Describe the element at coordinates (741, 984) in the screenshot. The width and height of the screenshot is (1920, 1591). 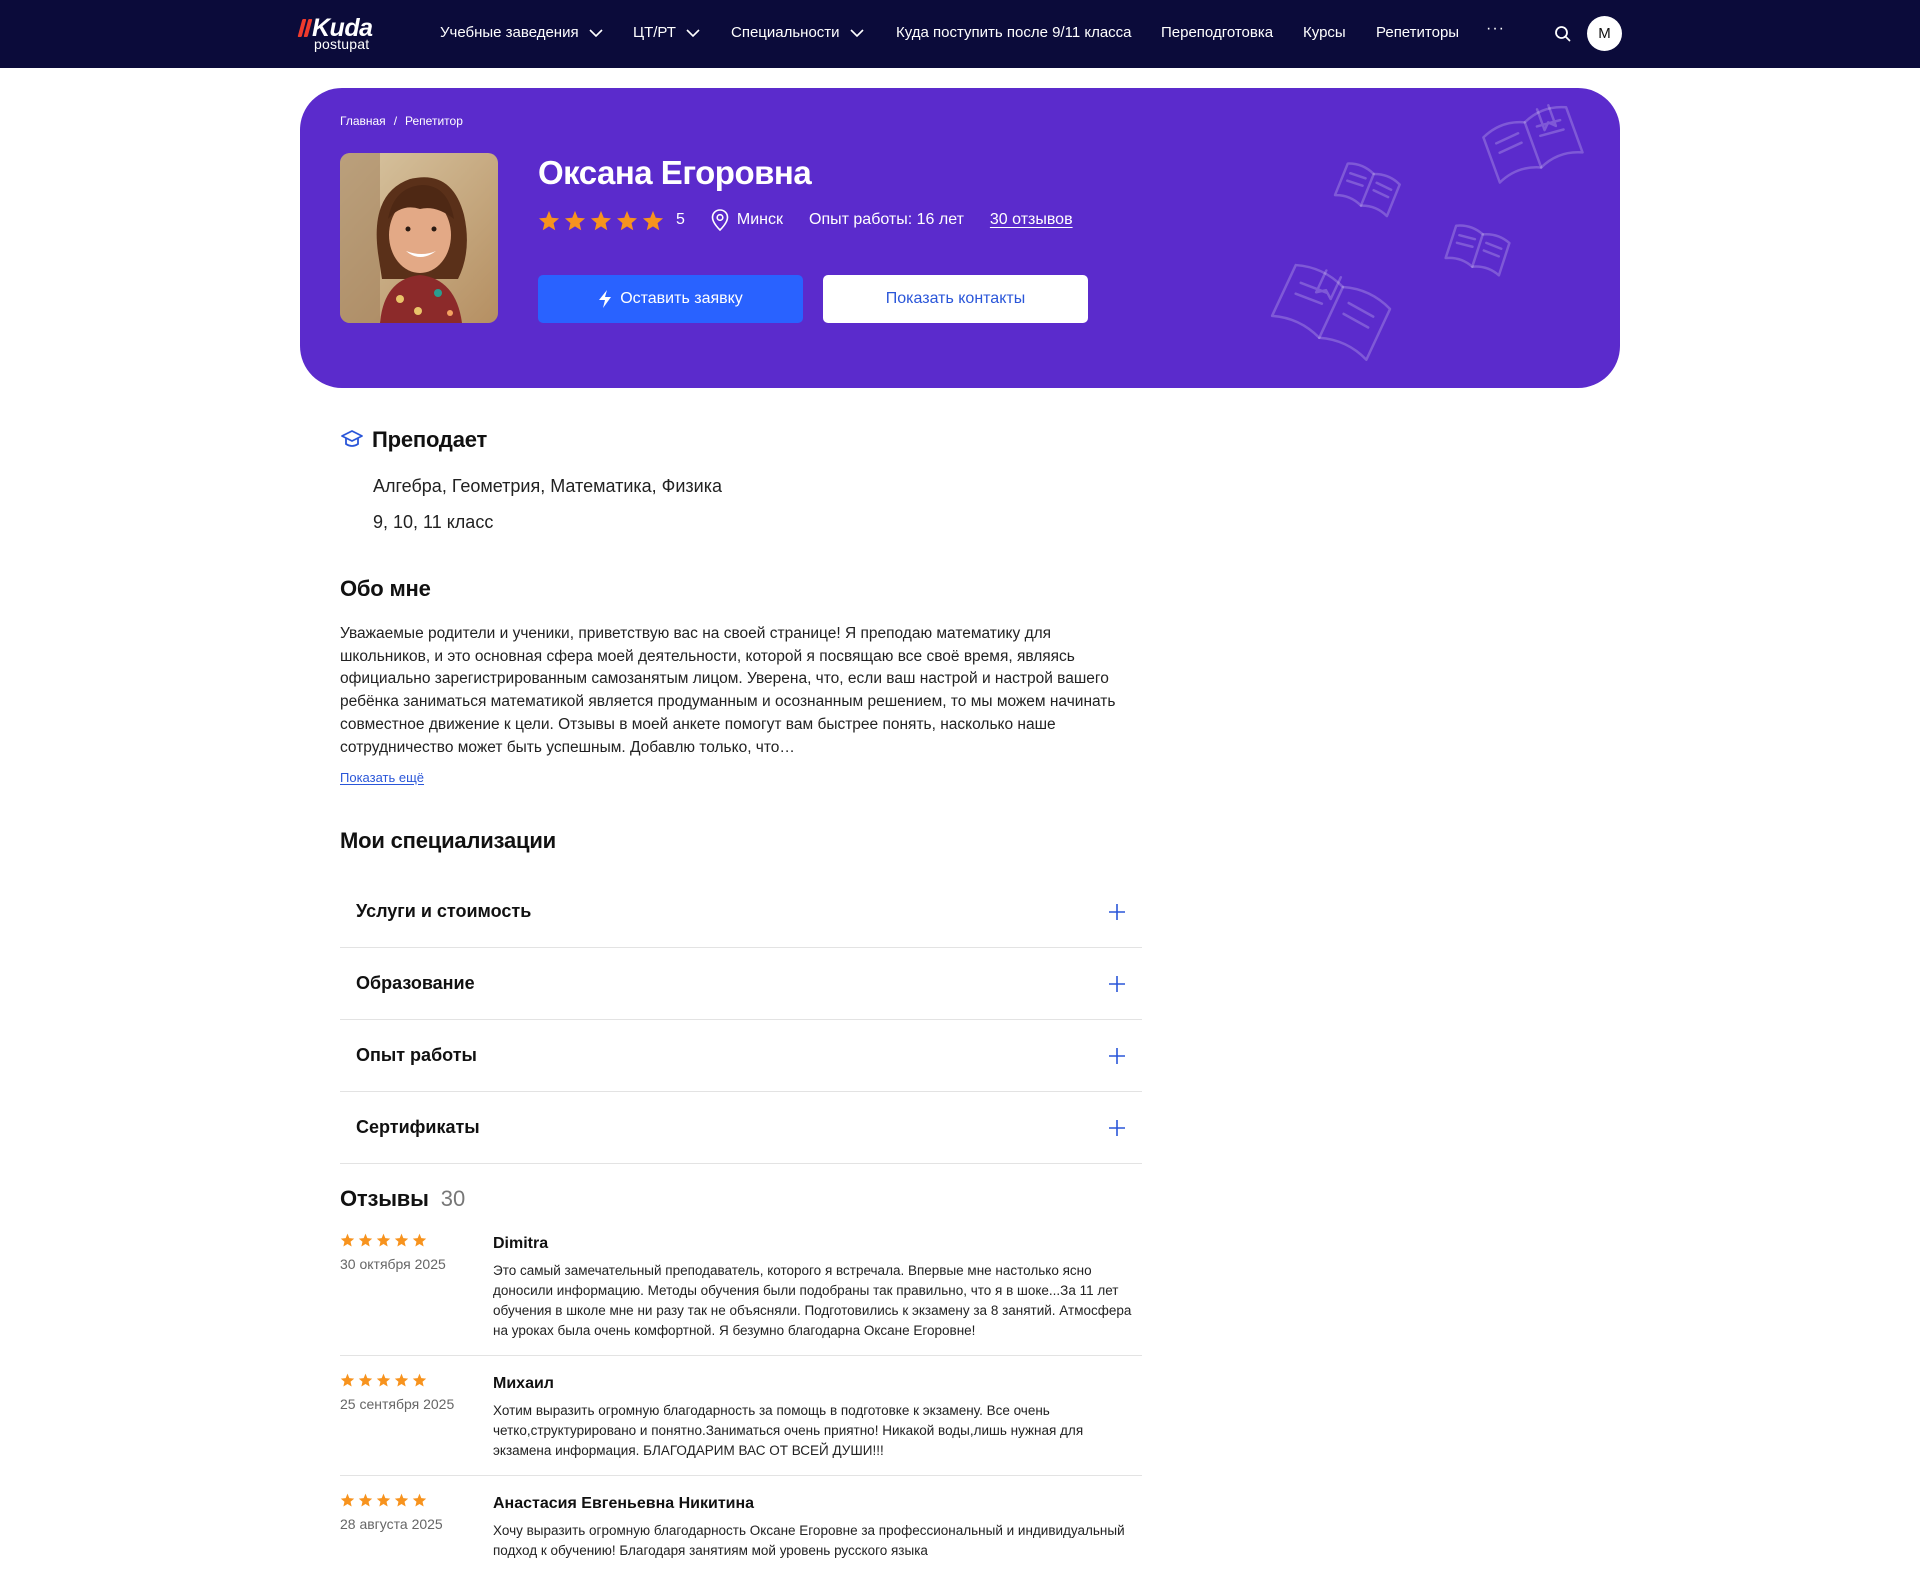
I see `accordion-education: Образование` at that location.